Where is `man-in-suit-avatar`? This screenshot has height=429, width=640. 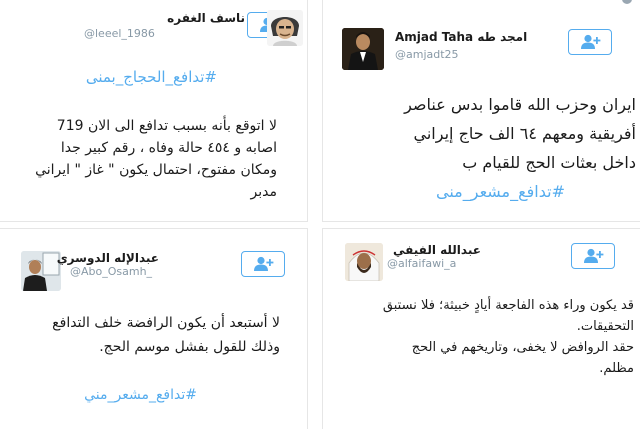
man-in-suit-avatar is located at coordinates (363, 49).